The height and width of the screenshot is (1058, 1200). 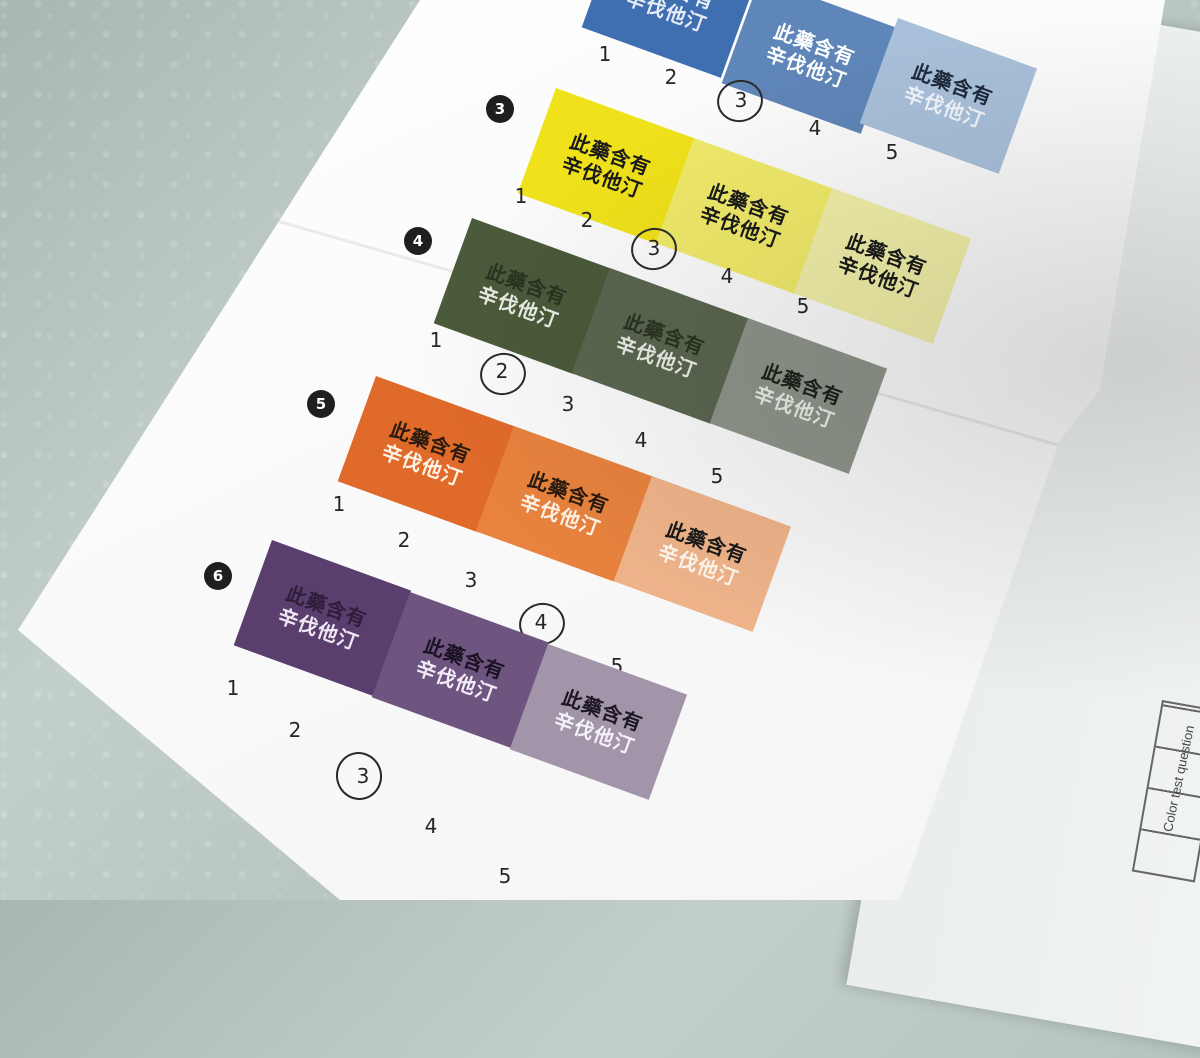 I want to click on group-number-badge: 4, so click(x=418, y=241).